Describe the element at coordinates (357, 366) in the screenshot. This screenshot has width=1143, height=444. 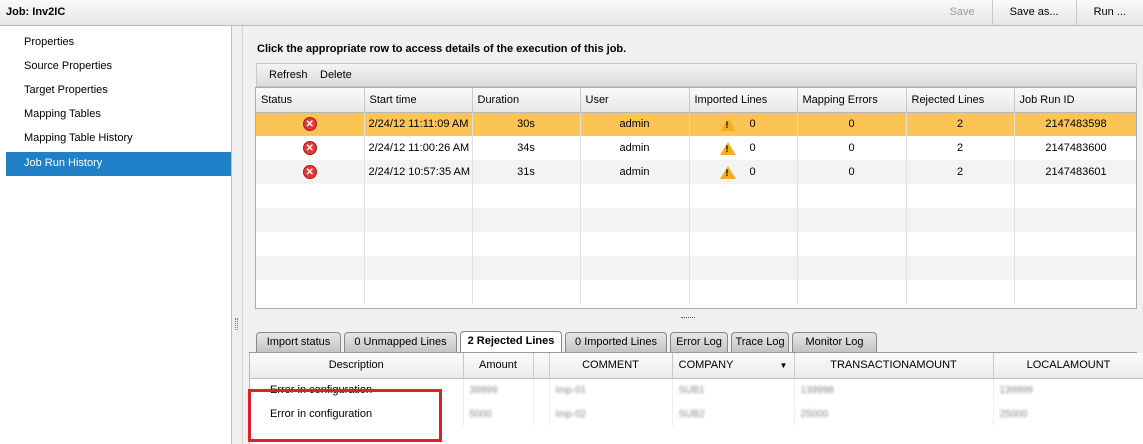
I see `col-description: Description` at that location.